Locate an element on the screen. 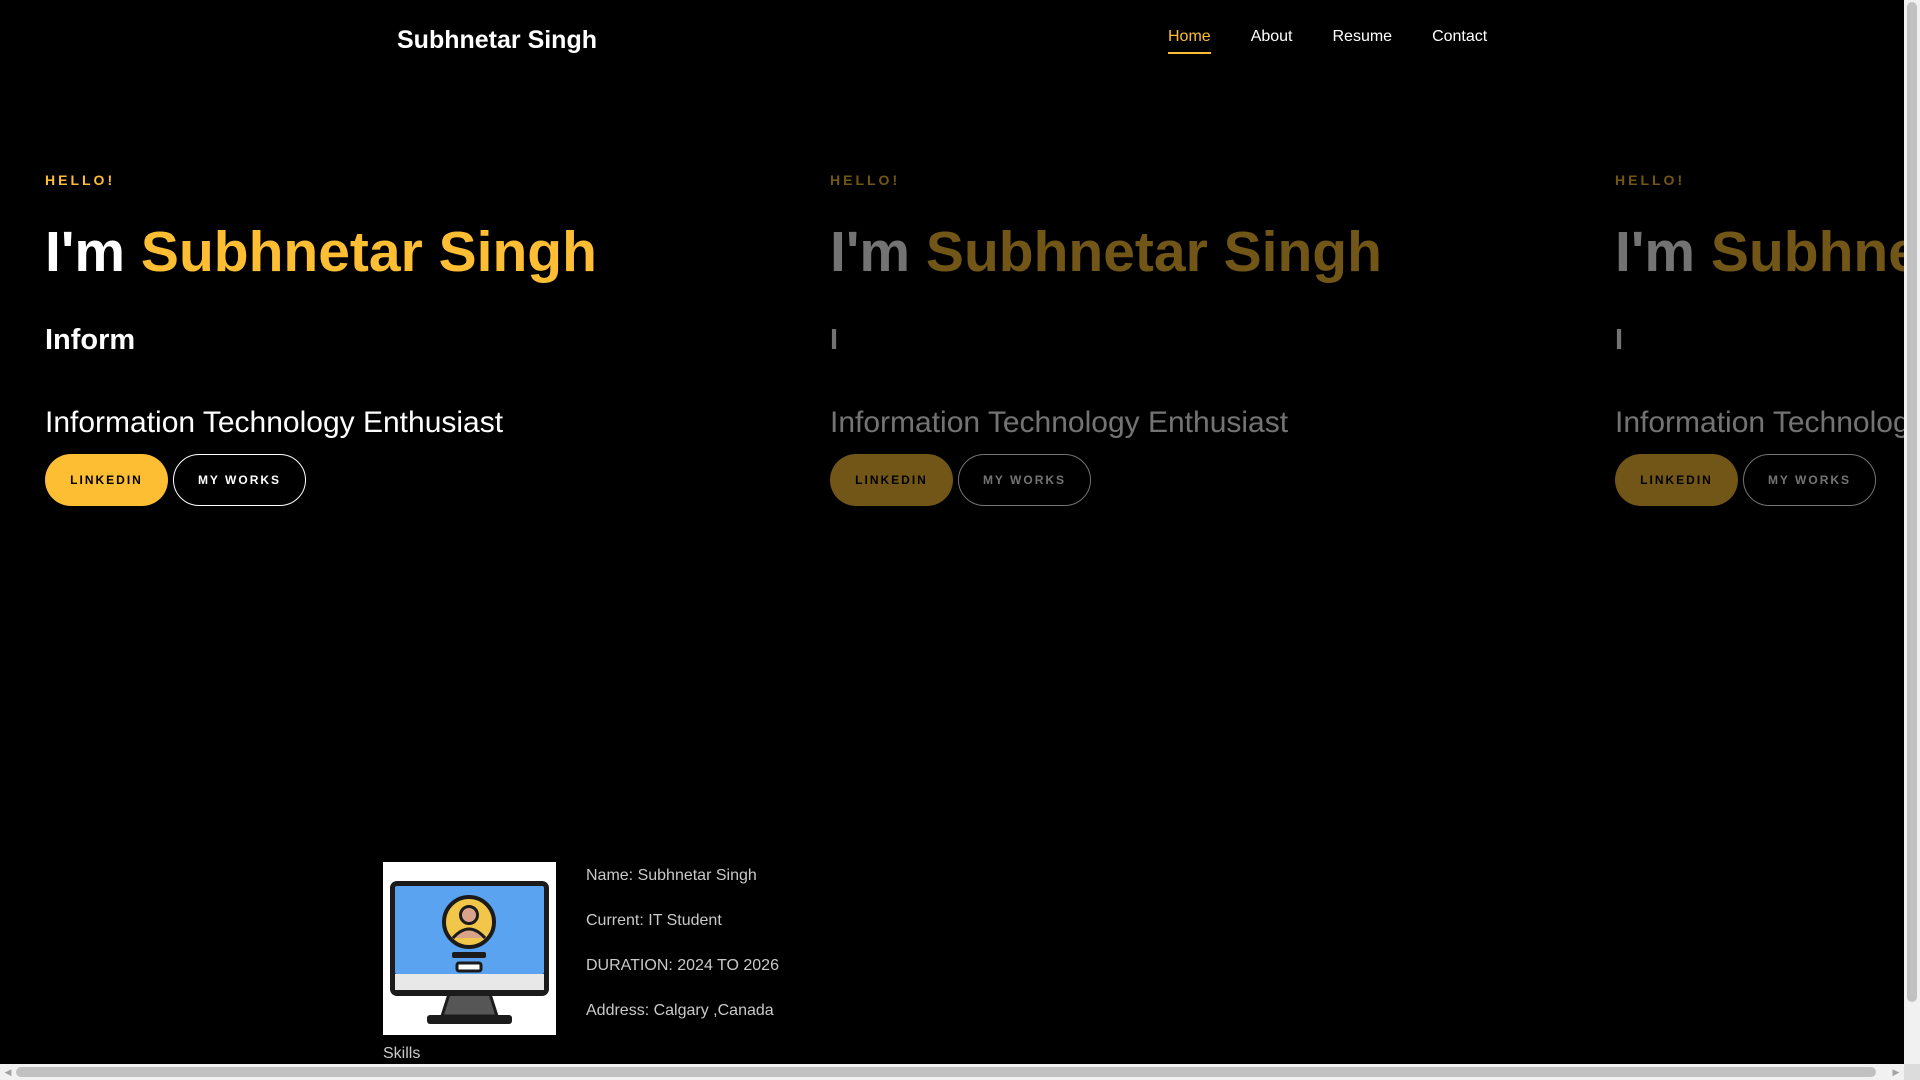  scroll-right-icon: ▶ is located at coordinates (1896, 1072).